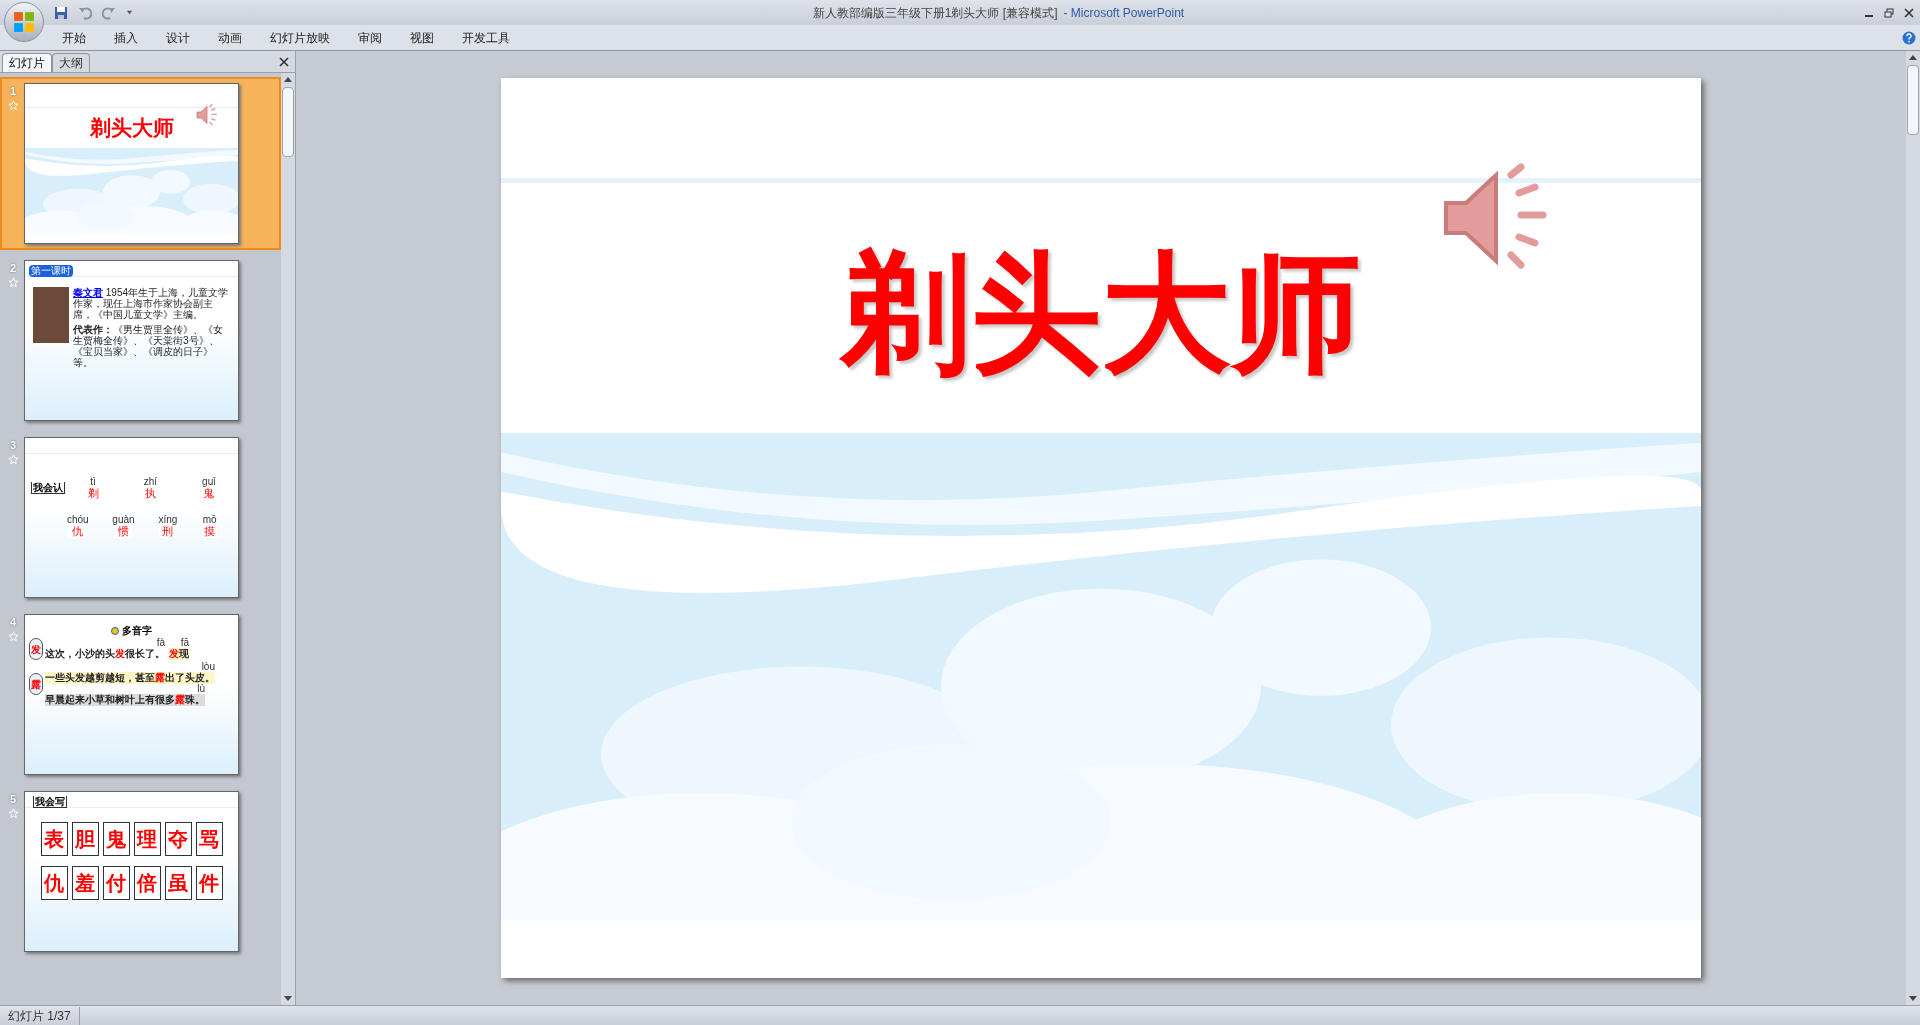 The height and width of the screenshot is (1025, 1920). I want to click on help-icon, so click(1909, 37).